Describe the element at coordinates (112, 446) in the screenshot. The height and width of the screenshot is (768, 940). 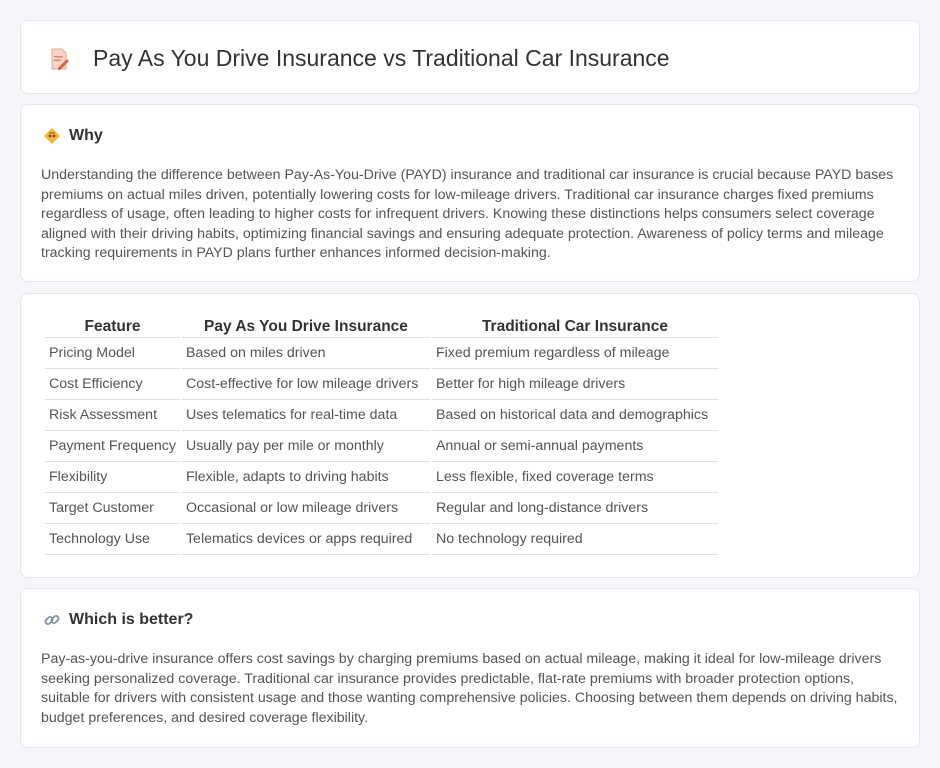
I see `feature-cell: Payment Frequency` at that location.